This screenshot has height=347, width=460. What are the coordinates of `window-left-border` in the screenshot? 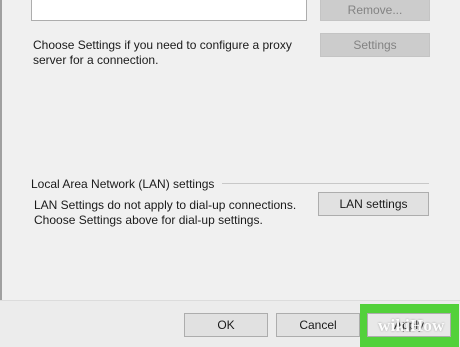 It's located at (1, 173).